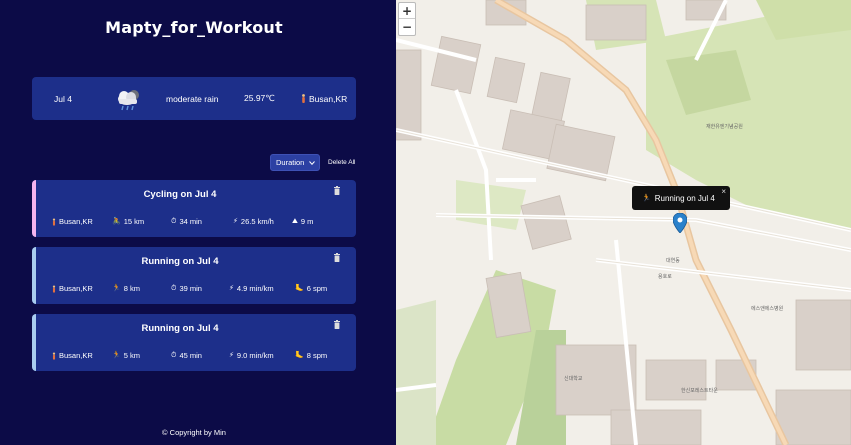  Describe the element at coordinates (724, 126) in the screenshot. I see `map-label-memorial: 재한유엔기념공원` at that location.